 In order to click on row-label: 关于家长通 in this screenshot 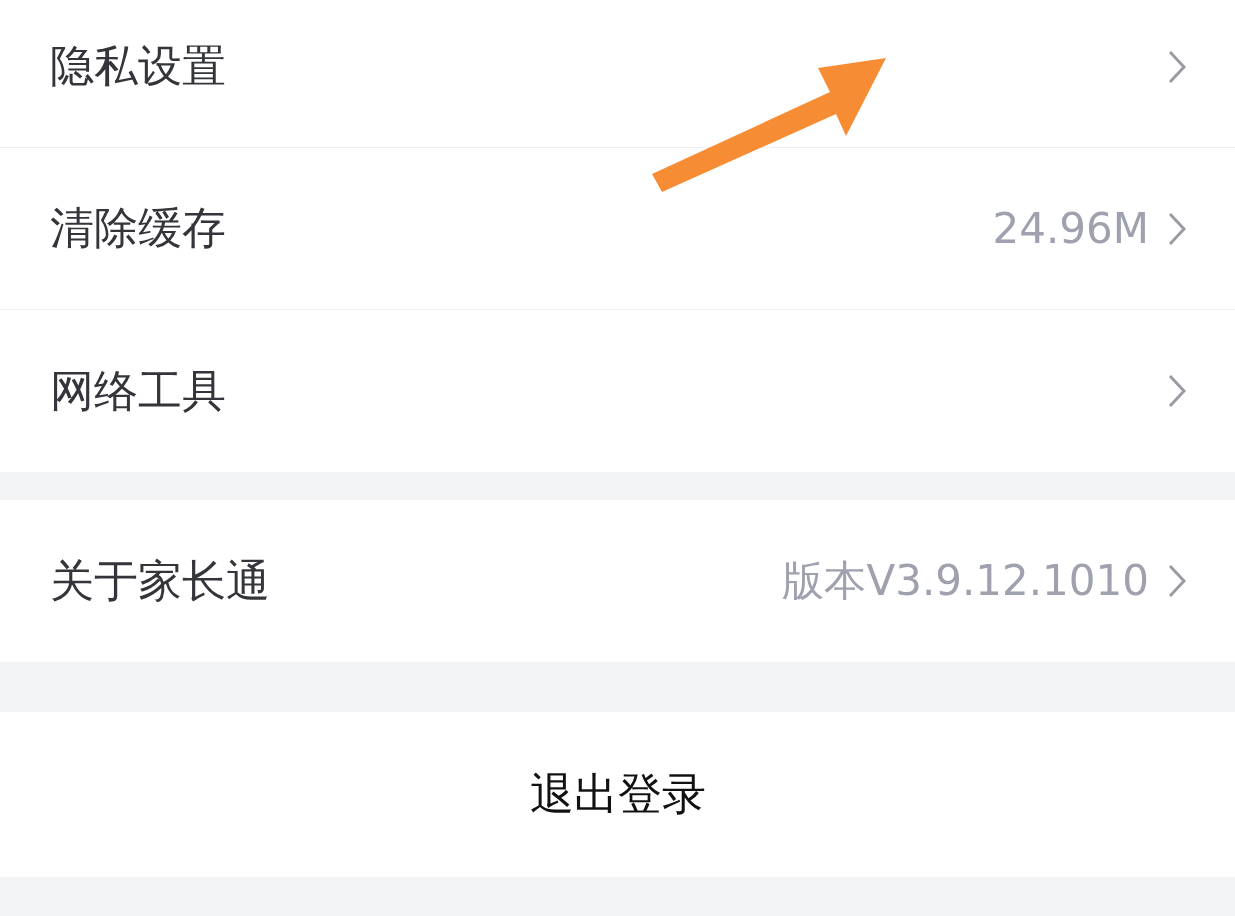, I will do `click(160, 580)`.